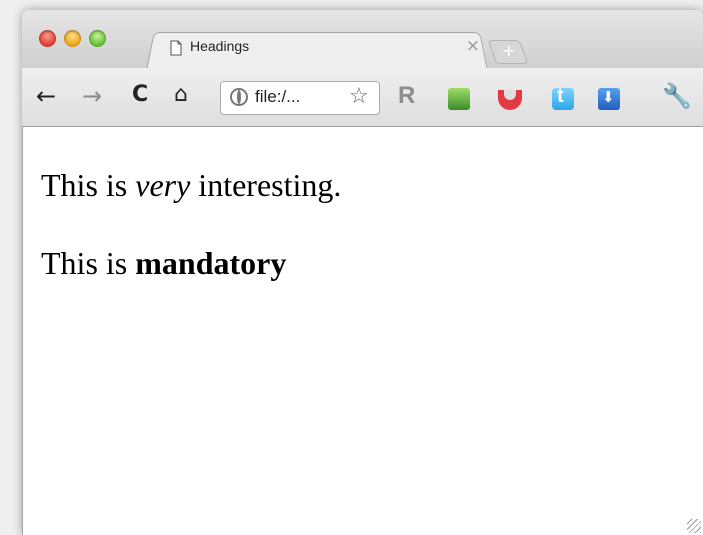 Image resolution: width=703 pixels, height=535 pixels. I want to click on minimize-window-button, so click(72, 38).